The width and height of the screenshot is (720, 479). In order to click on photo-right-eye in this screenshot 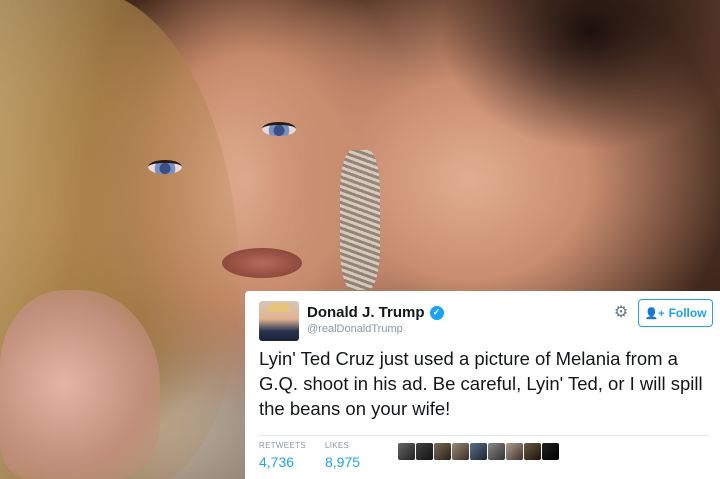, I will do `click(279, 129)`.